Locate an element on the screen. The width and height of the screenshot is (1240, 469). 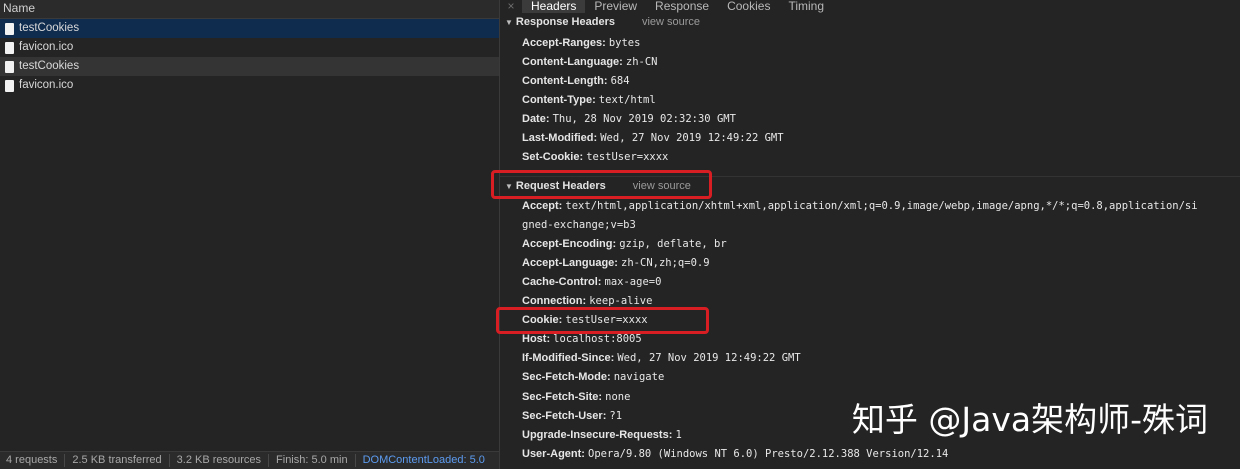
header-key: Set-Cookie: is located at coordinates (553, 157).